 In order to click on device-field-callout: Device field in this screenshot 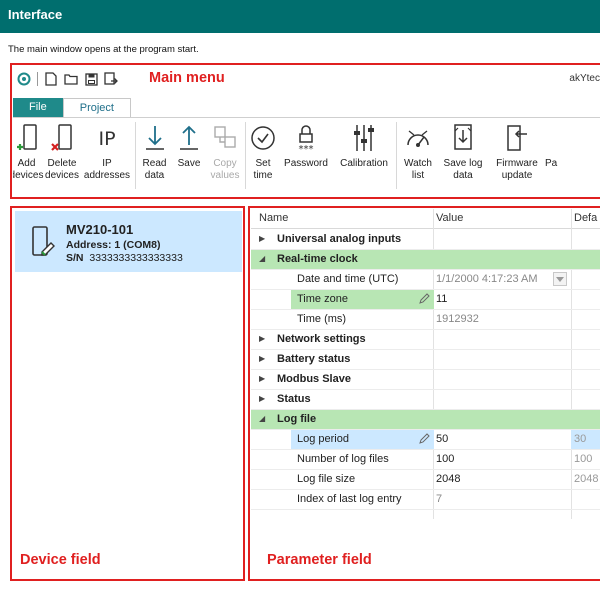, I will do `click(60, 560)`.